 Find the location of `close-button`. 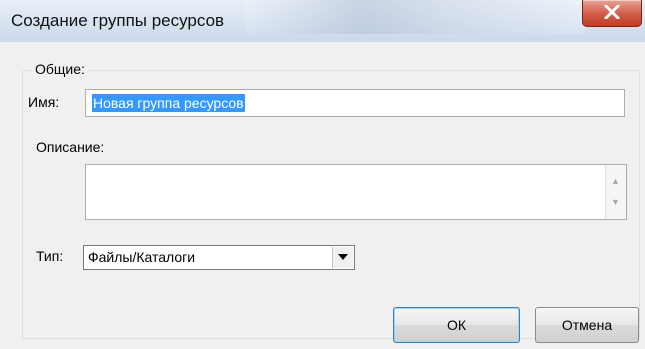

close-button is located at coordinates (612, 13).